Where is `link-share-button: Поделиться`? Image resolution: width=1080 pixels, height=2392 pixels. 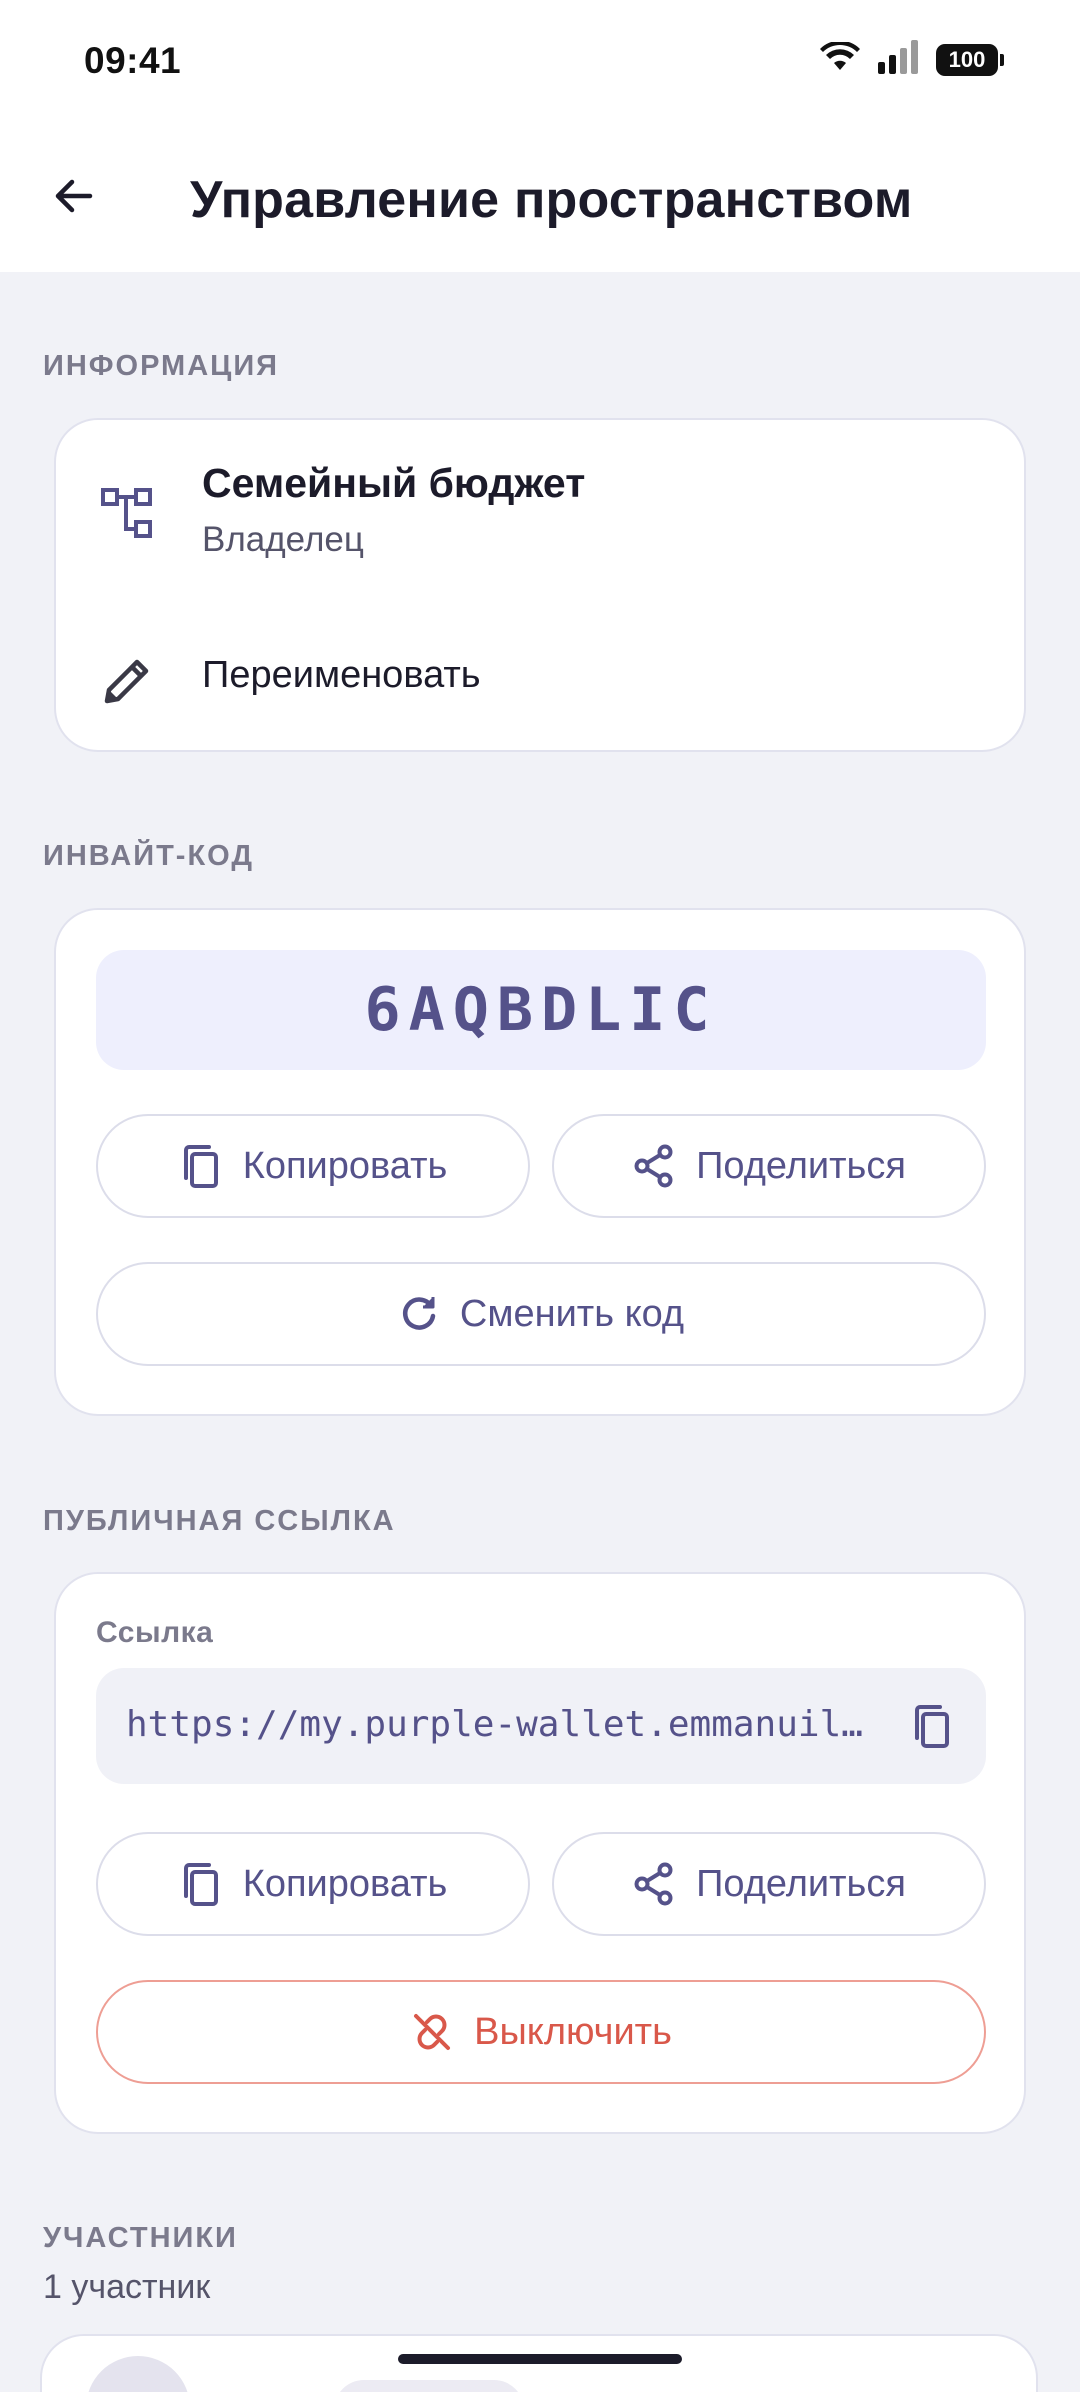
link-share-button: Поделиться is located at coordinates (769, 1884).